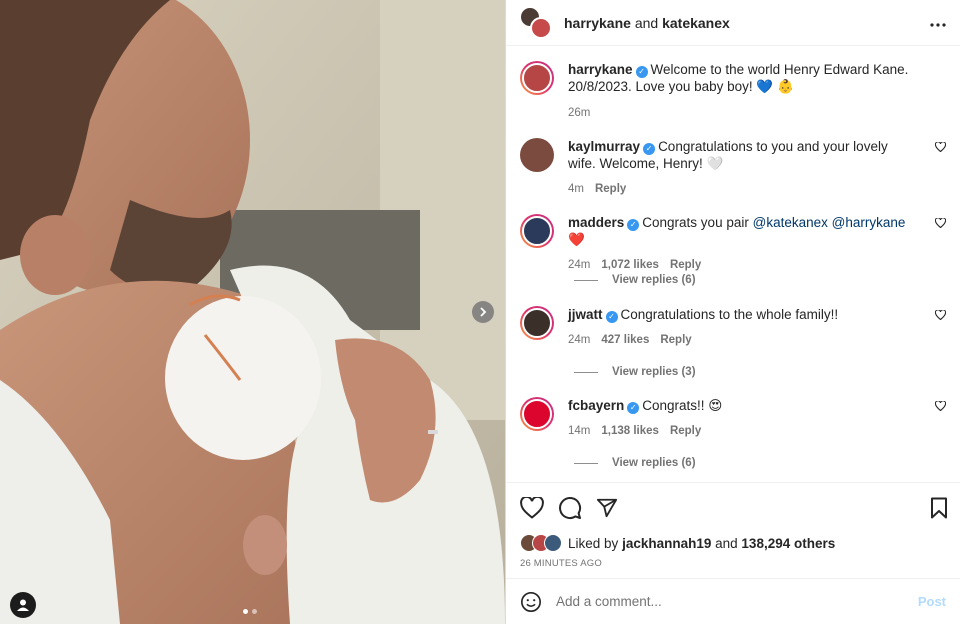  I want to click on view-replies-label: View replies (3), so click(654, 372).